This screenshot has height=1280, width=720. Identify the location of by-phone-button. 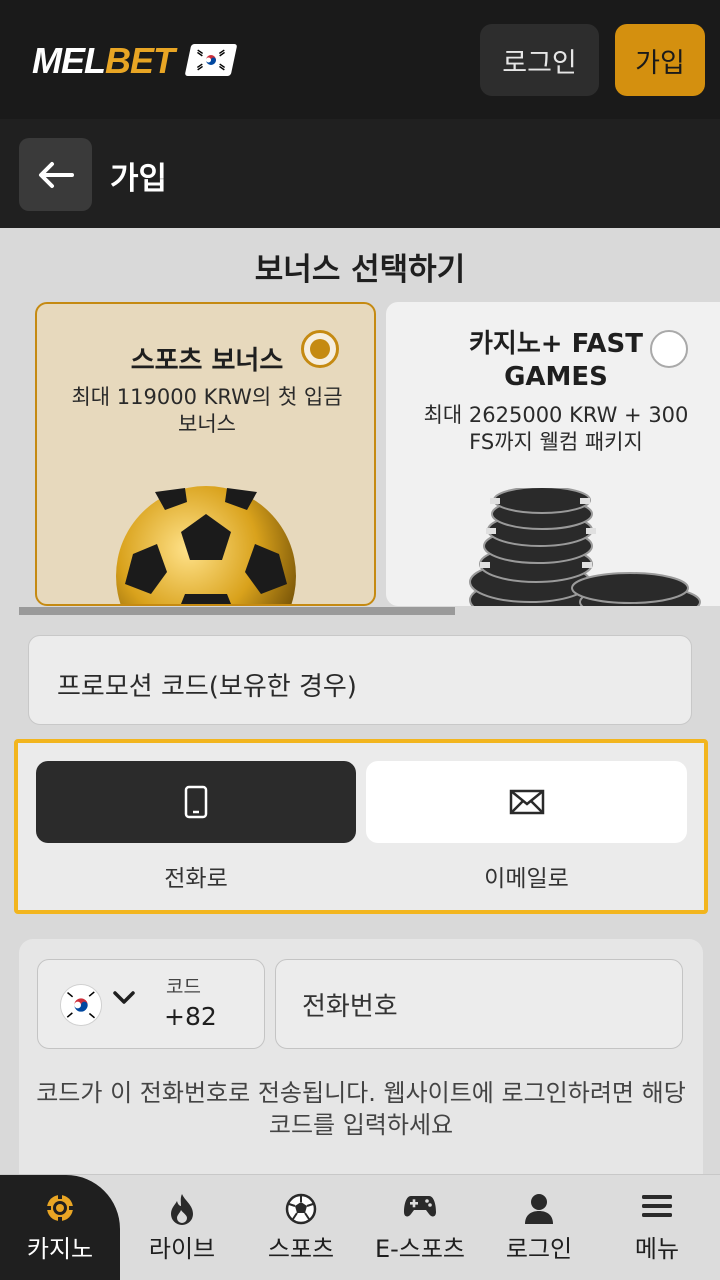
(196, 802).